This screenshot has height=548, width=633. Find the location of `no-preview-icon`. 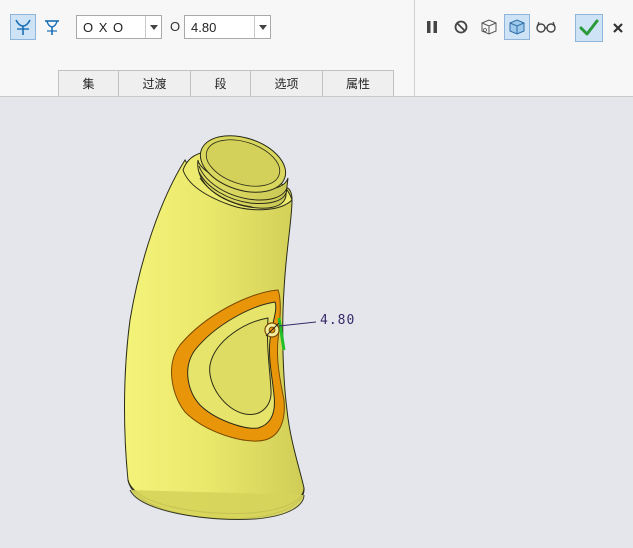

no-preview-icon is located at coordinates (461, 27).